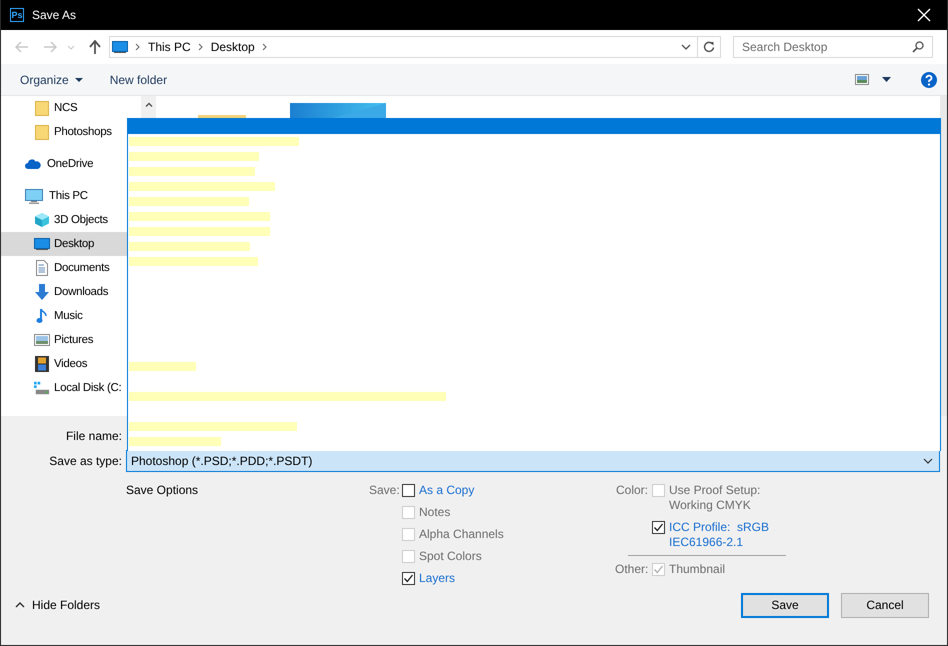 The width and height of the screenshot is (948, 646). Describe the element at coordinates (533, 461) in the screenshot. I see `file-type-dropdown: Photoshop (*.PSD;*.PDD;*.PSDT)` at that location.